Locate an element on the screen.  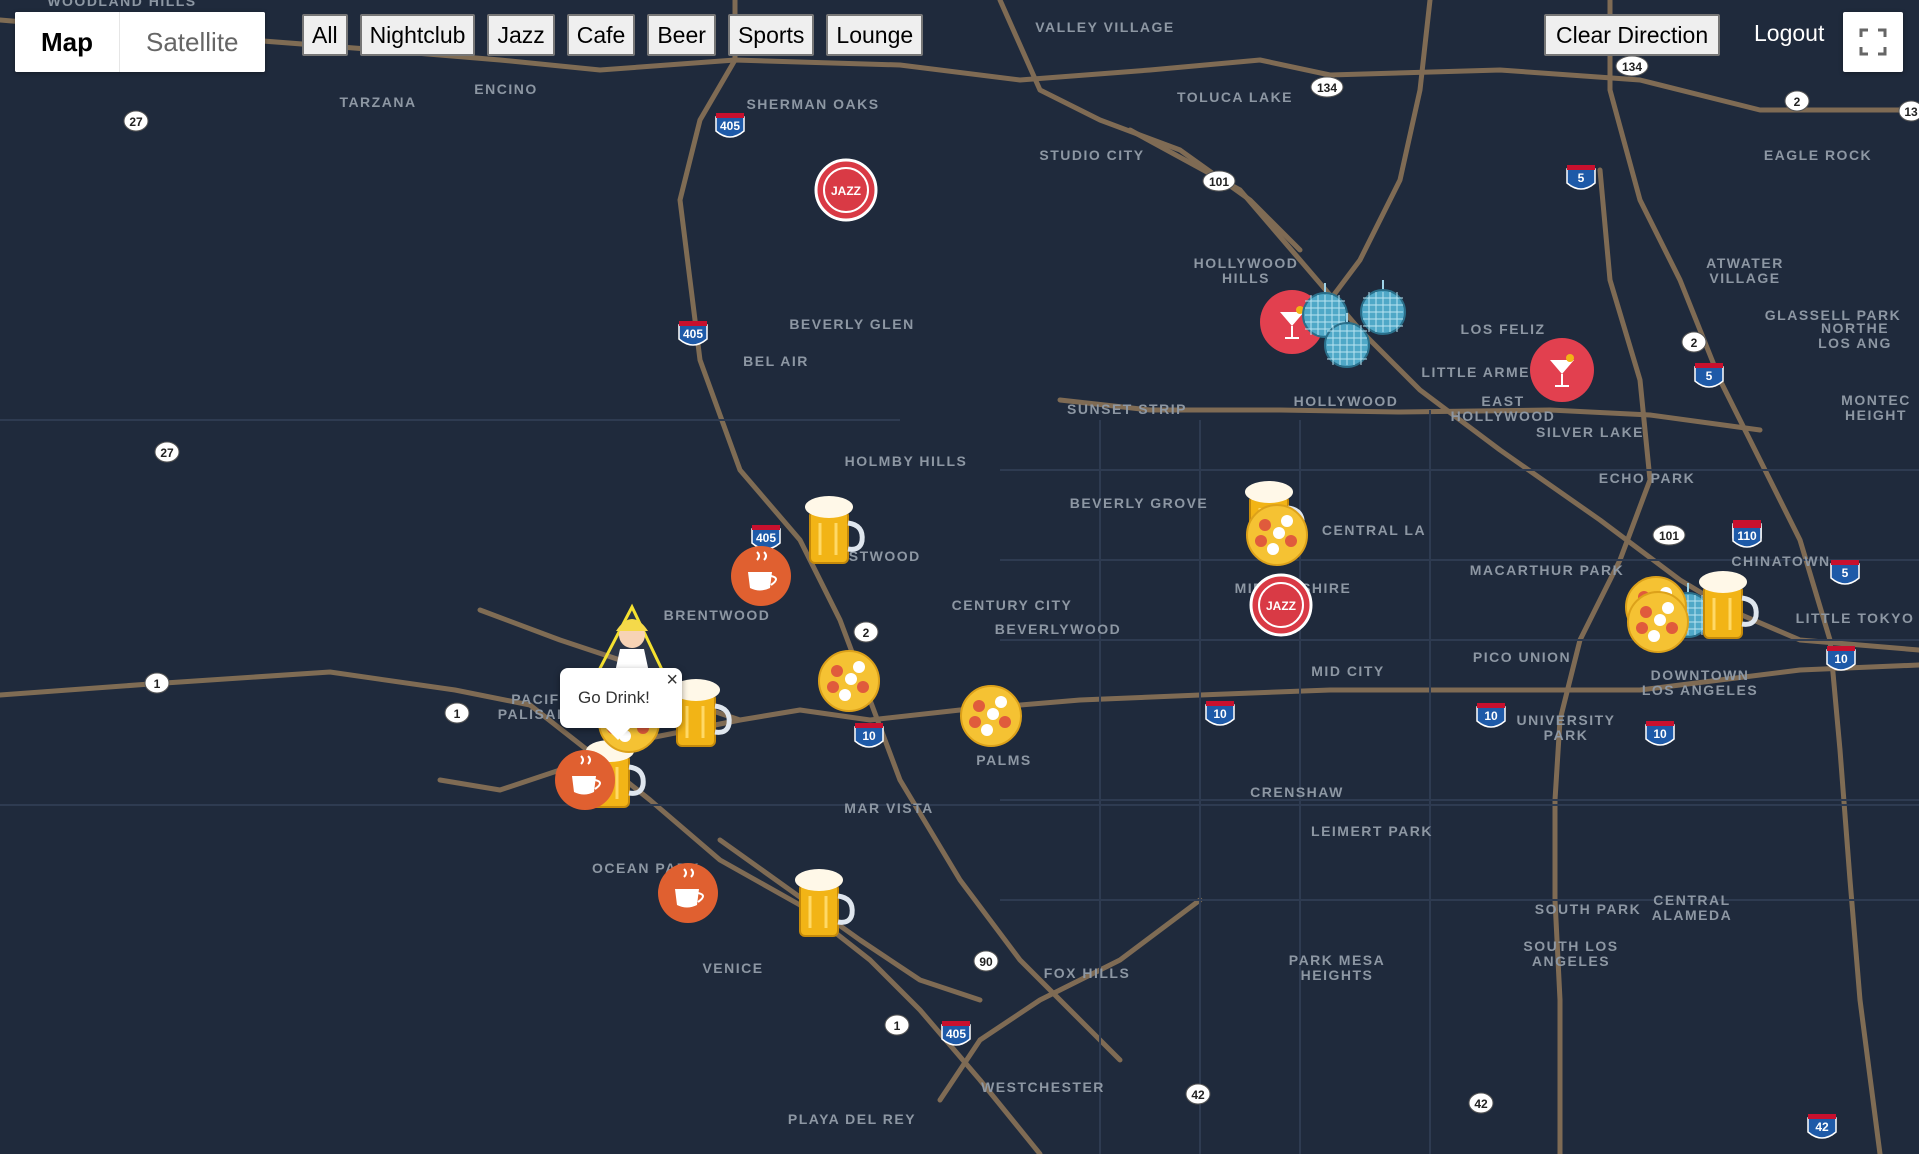
place-label: LITTLE TOKYO is located at coordinates (1855, 618).